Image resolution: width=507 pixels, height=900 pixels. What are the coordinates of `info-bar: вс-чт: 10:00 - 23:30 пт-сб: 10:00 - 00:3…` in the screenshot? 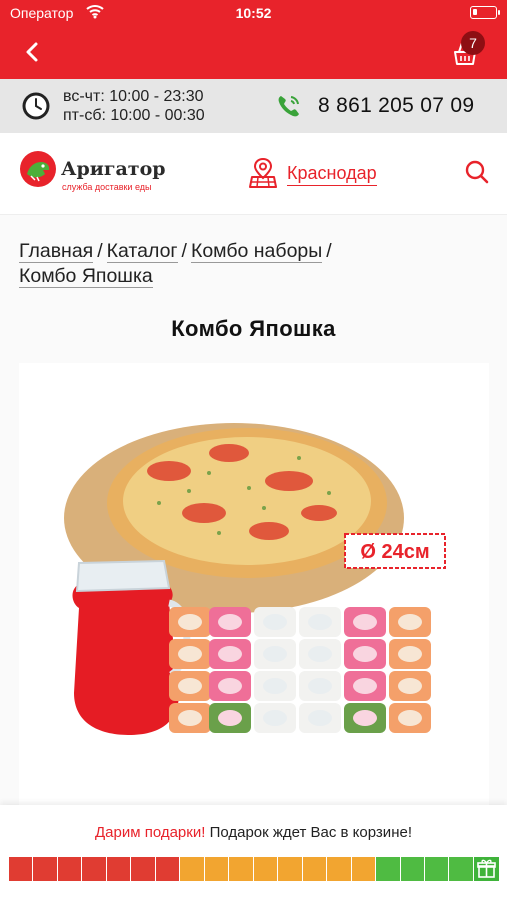 It's located at (253, 106).